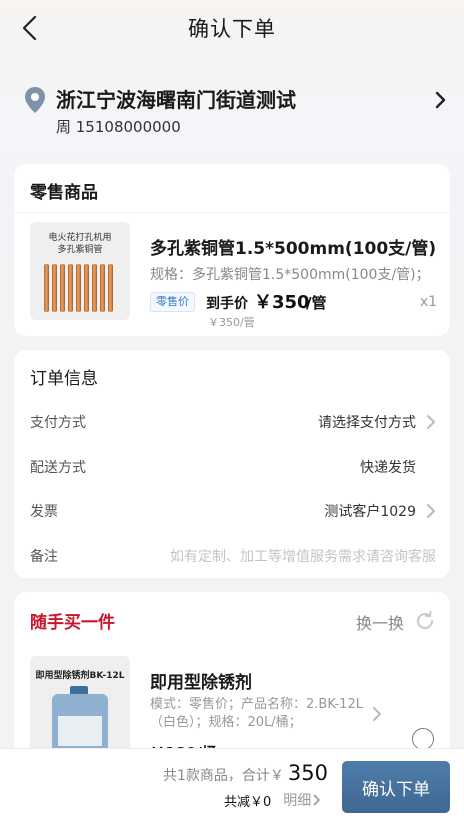 This screenshot has height=825, width=464. Describe the element at coordinates (232, 212) in the screenshot. I see `divider` at that location.